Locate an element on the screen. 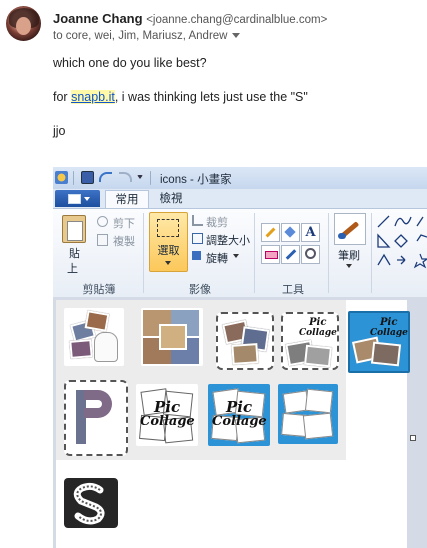  icon-option-pic-collage-white: Pic Collage is located at coordinates (167, 415).